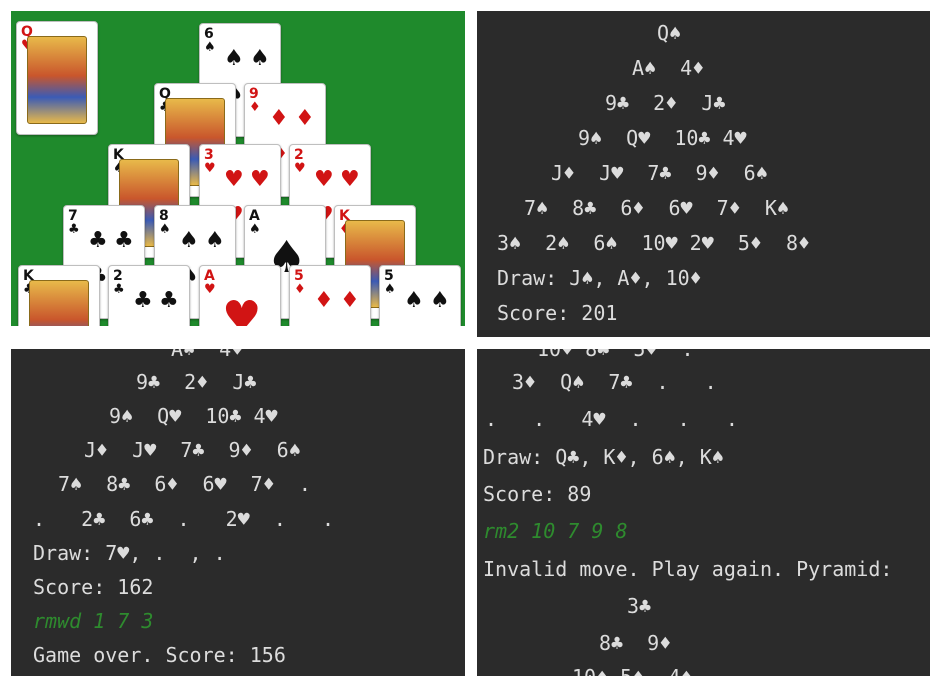 This screenshot has height=688, width=942. Describe the element at coordinates (557, 313) in the screenshot. I see `score-line: Score: 201` at that location.